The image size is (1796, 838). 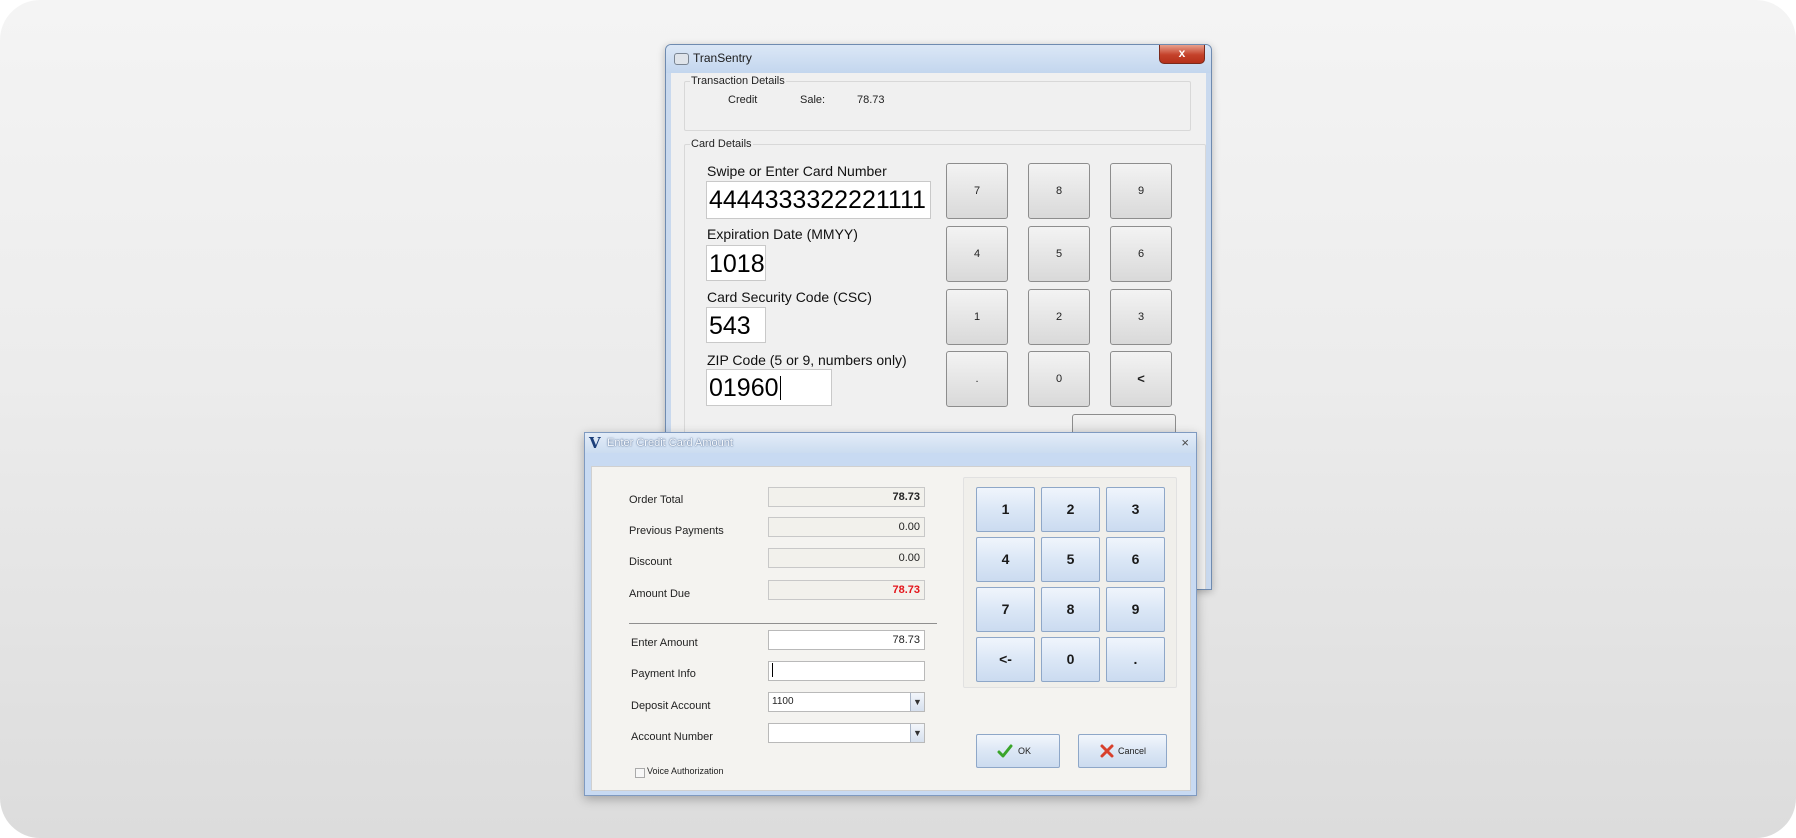 I want to click on keypad-key-4: 4, so click(x=977, y=254).